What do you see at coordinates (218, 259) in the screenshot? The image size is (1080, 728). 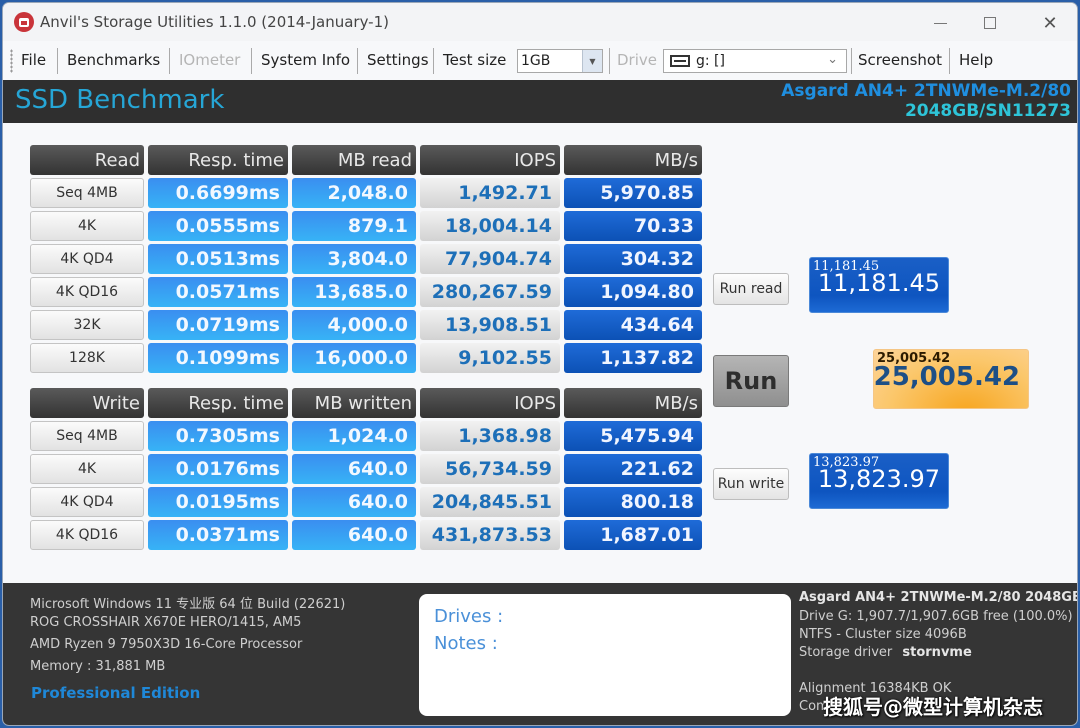 I see `resp-time-cell: 0.0513ms` at bounding box center [218, 259].